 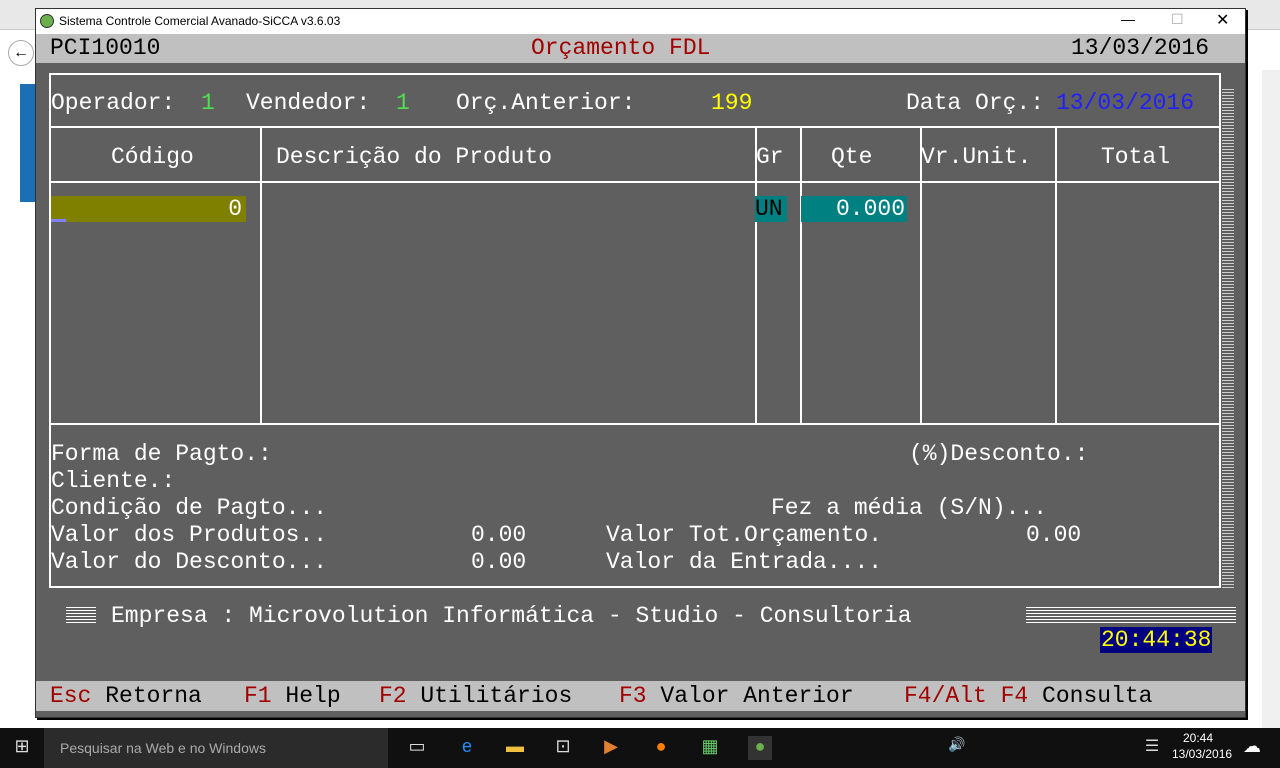 What do you see at coordinates (1177, 19) in the screenshot?
I see `maximize-button: ☐` at bounding box center [1177, 19].